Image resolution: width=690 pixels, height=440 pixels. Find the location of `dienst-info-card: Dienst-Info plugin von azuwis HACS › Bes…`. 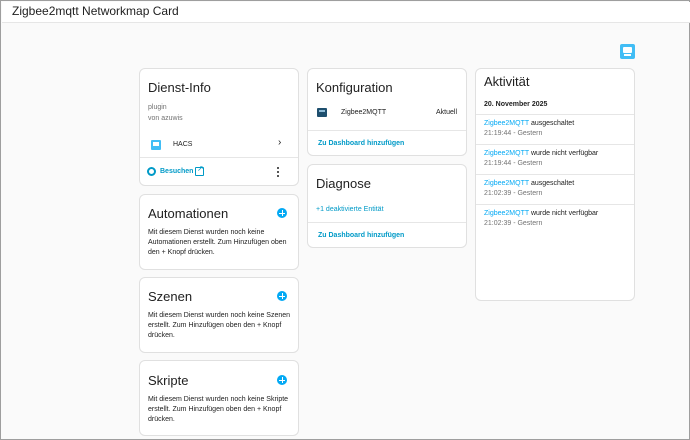

dienst-info-card: Dienst-Info plugin von azuwis HACS › Bes… is located at coordinates (219, 127).